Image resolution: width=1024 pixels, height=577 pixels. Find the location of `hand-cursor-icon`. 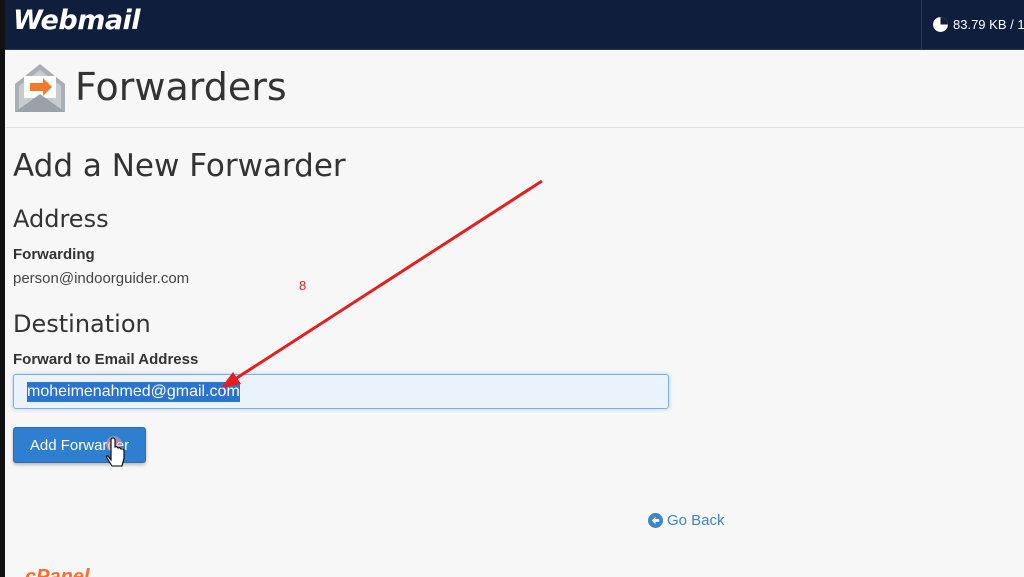

hand-cursor-icon is located at coordinates (115, 451).